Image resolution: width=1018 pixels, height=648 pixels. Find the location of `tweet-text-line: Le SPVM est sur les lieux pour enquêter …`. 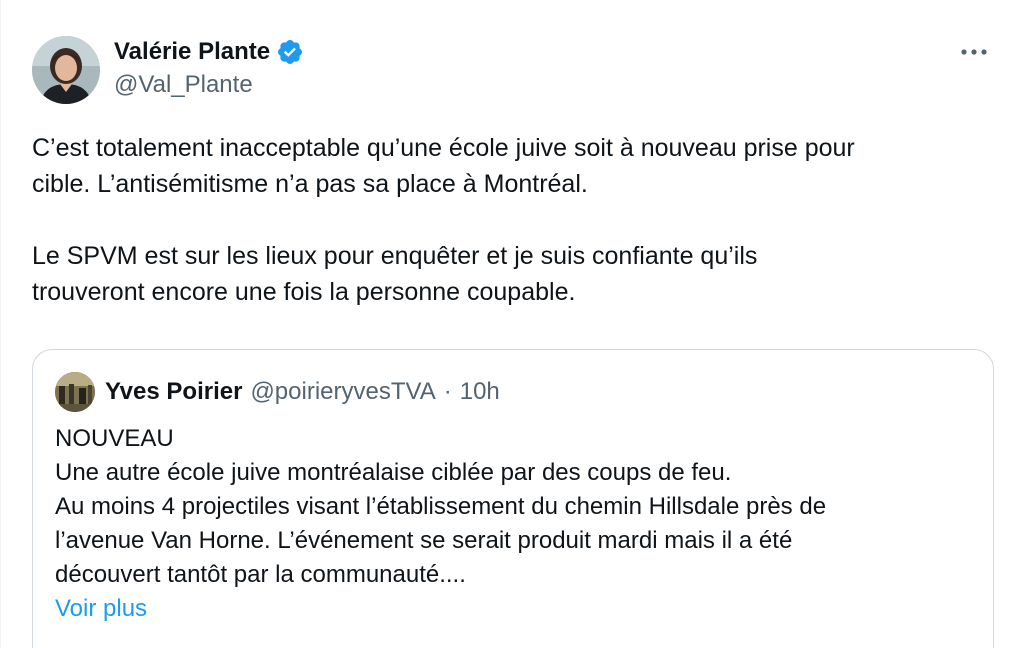

tweet-text-line: Le SPVM est sur les lieux pour enquêter … is located at coordinates (395, 256).